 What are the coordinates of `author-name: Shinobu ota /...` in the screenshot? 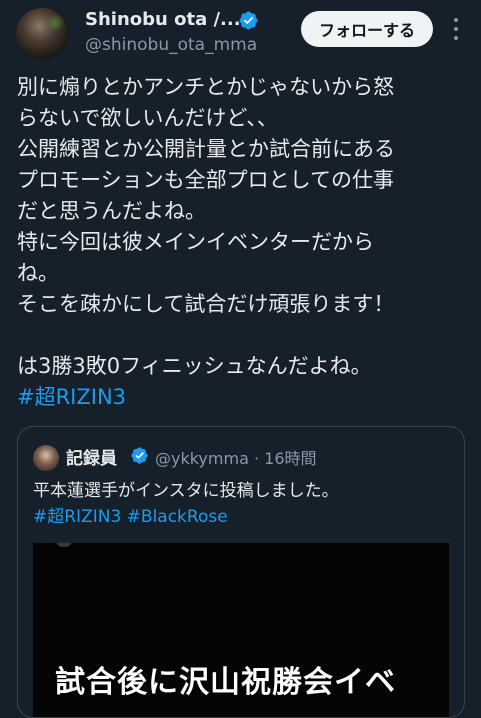 It's located at (163, 19).